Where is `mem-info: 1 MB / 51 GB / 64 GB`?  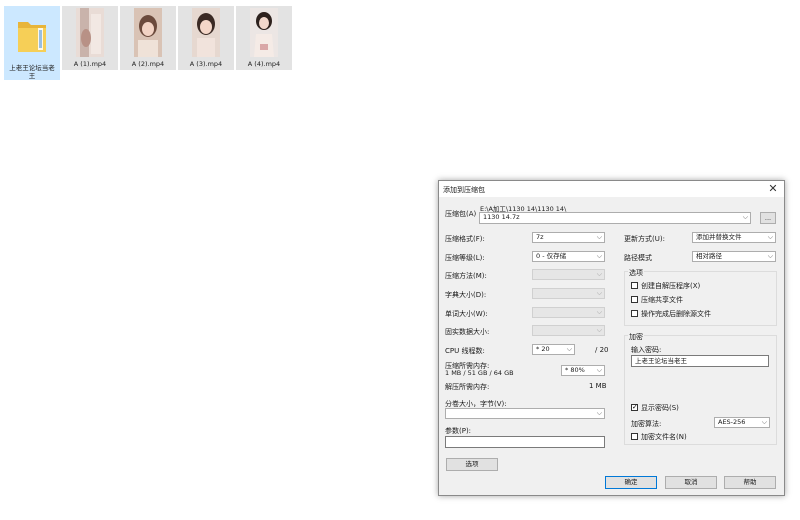 mem-info: 1 MB / 51 GB / 64 GB is located at coordinates (479, 373).